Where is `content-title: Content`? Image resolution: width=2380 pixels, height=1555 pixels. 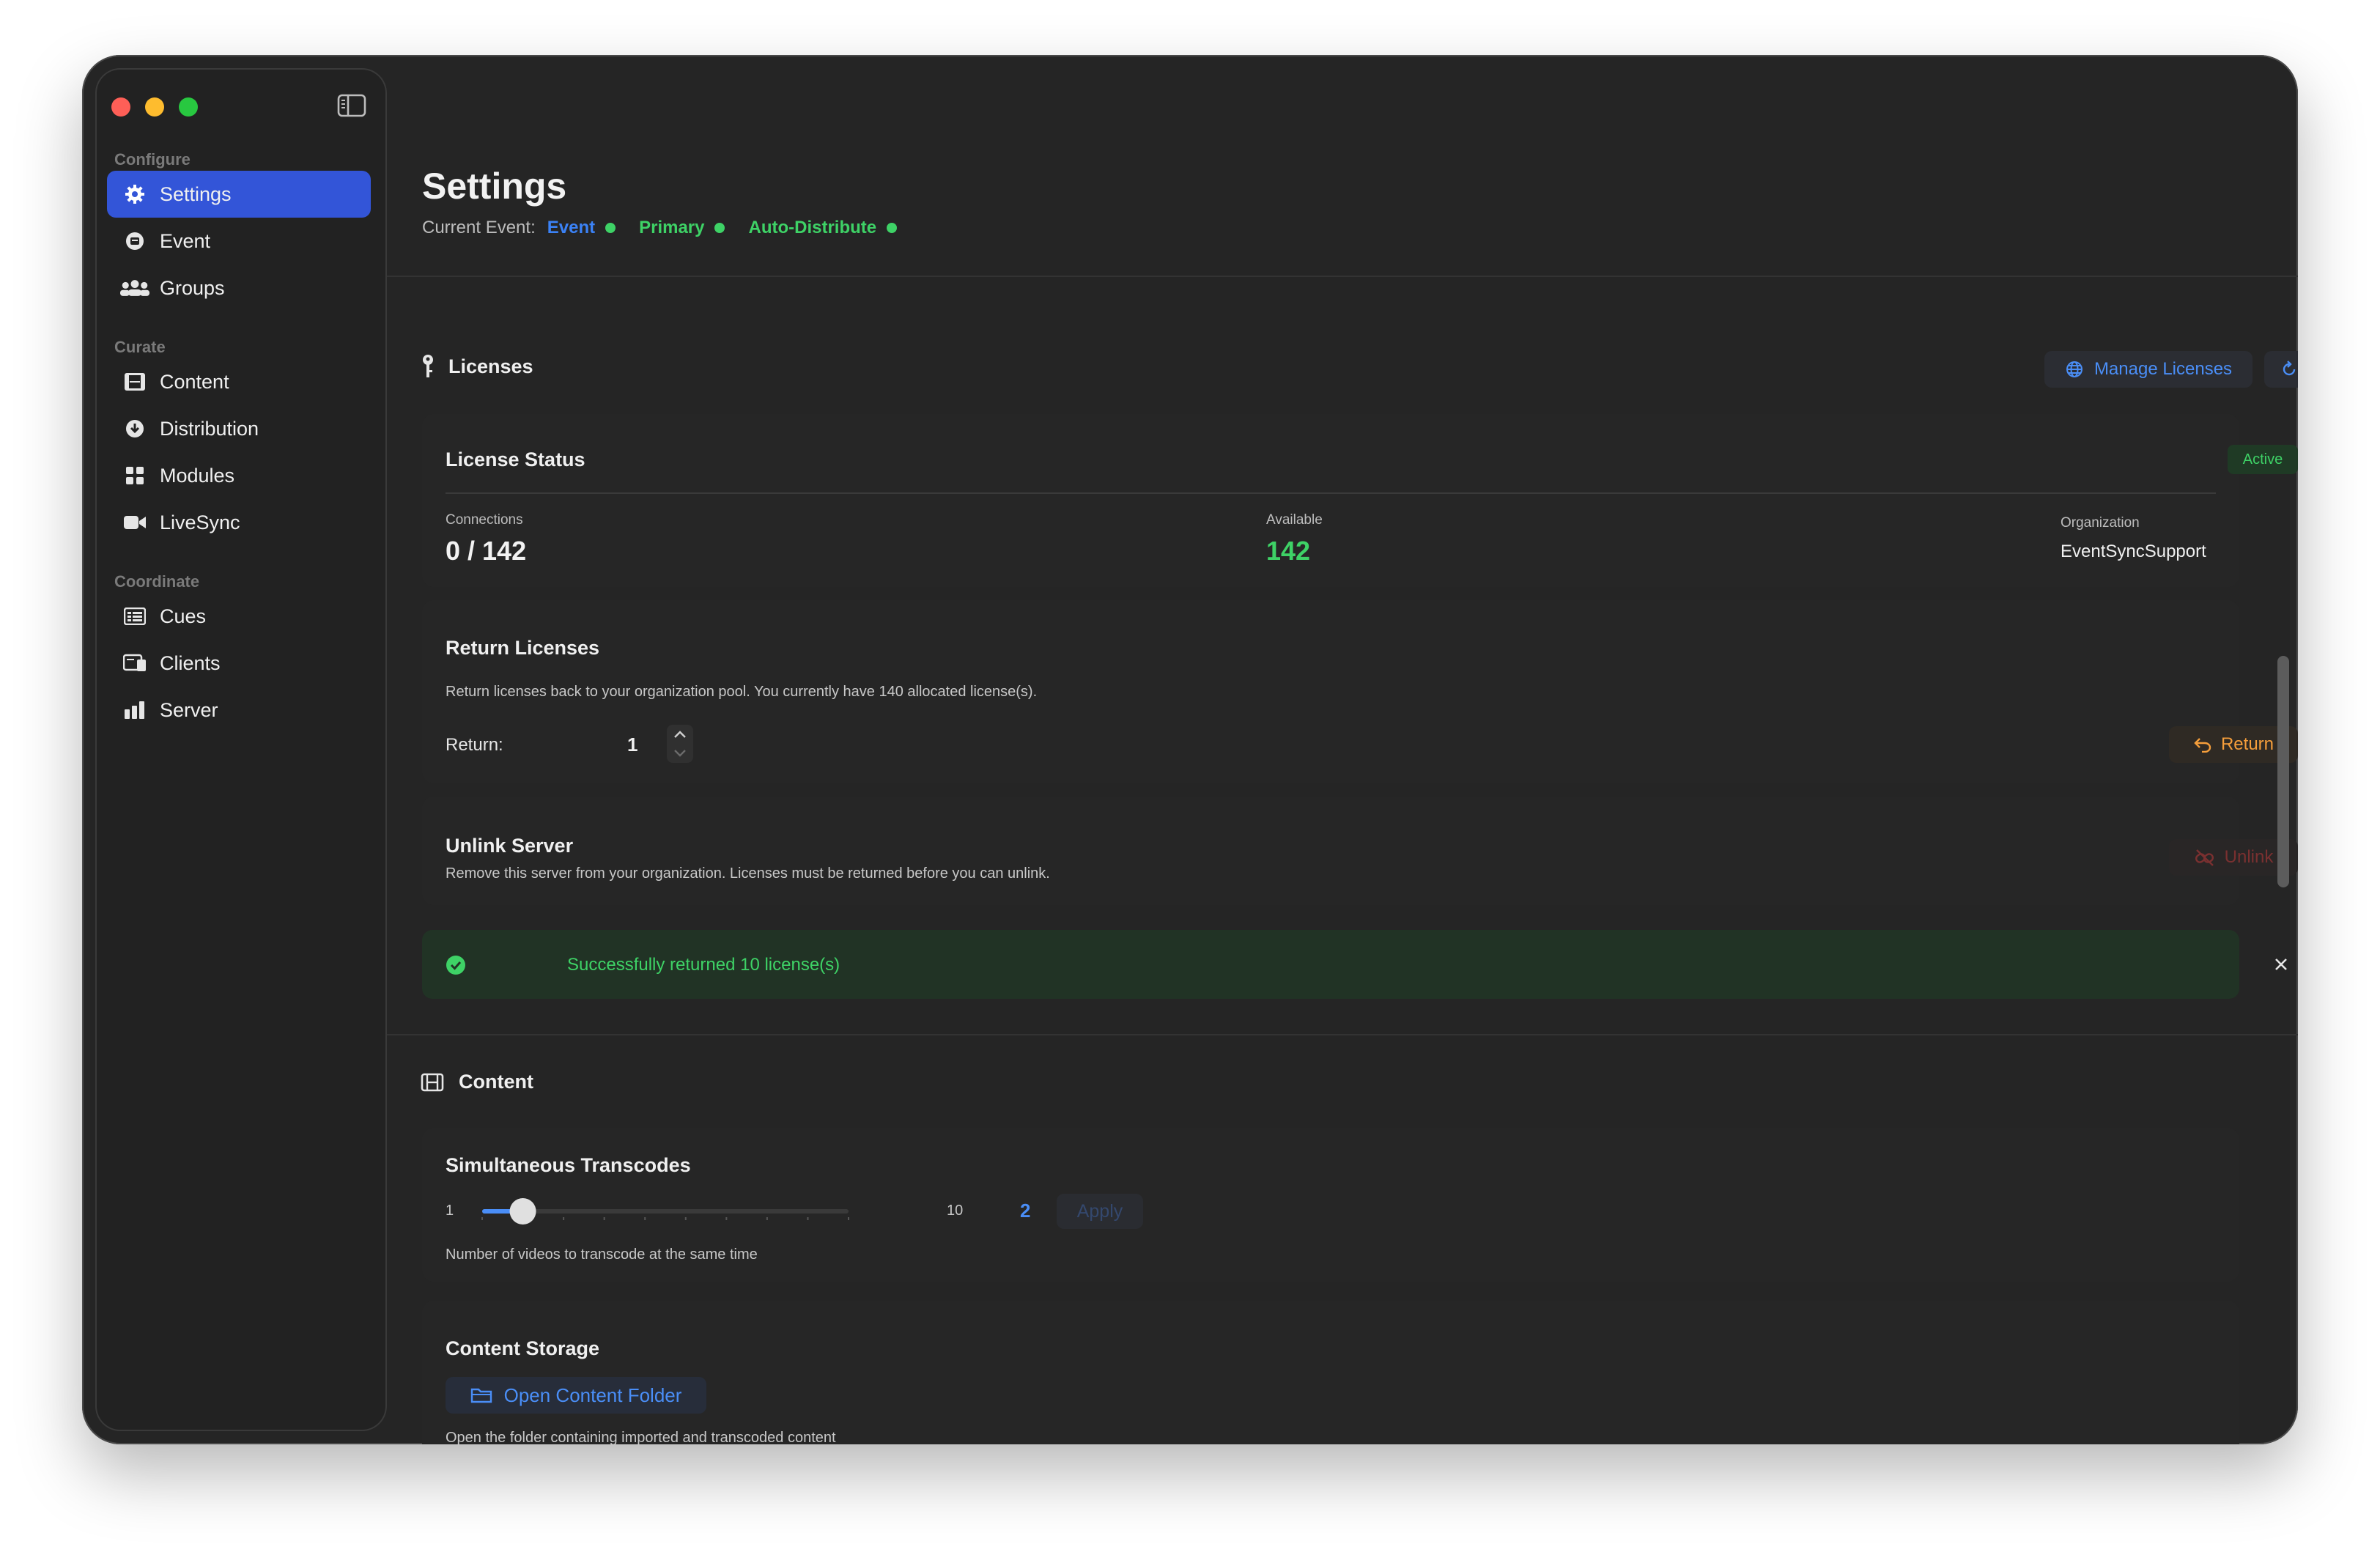 content-title: Content is located at coordinates (496, 1082).